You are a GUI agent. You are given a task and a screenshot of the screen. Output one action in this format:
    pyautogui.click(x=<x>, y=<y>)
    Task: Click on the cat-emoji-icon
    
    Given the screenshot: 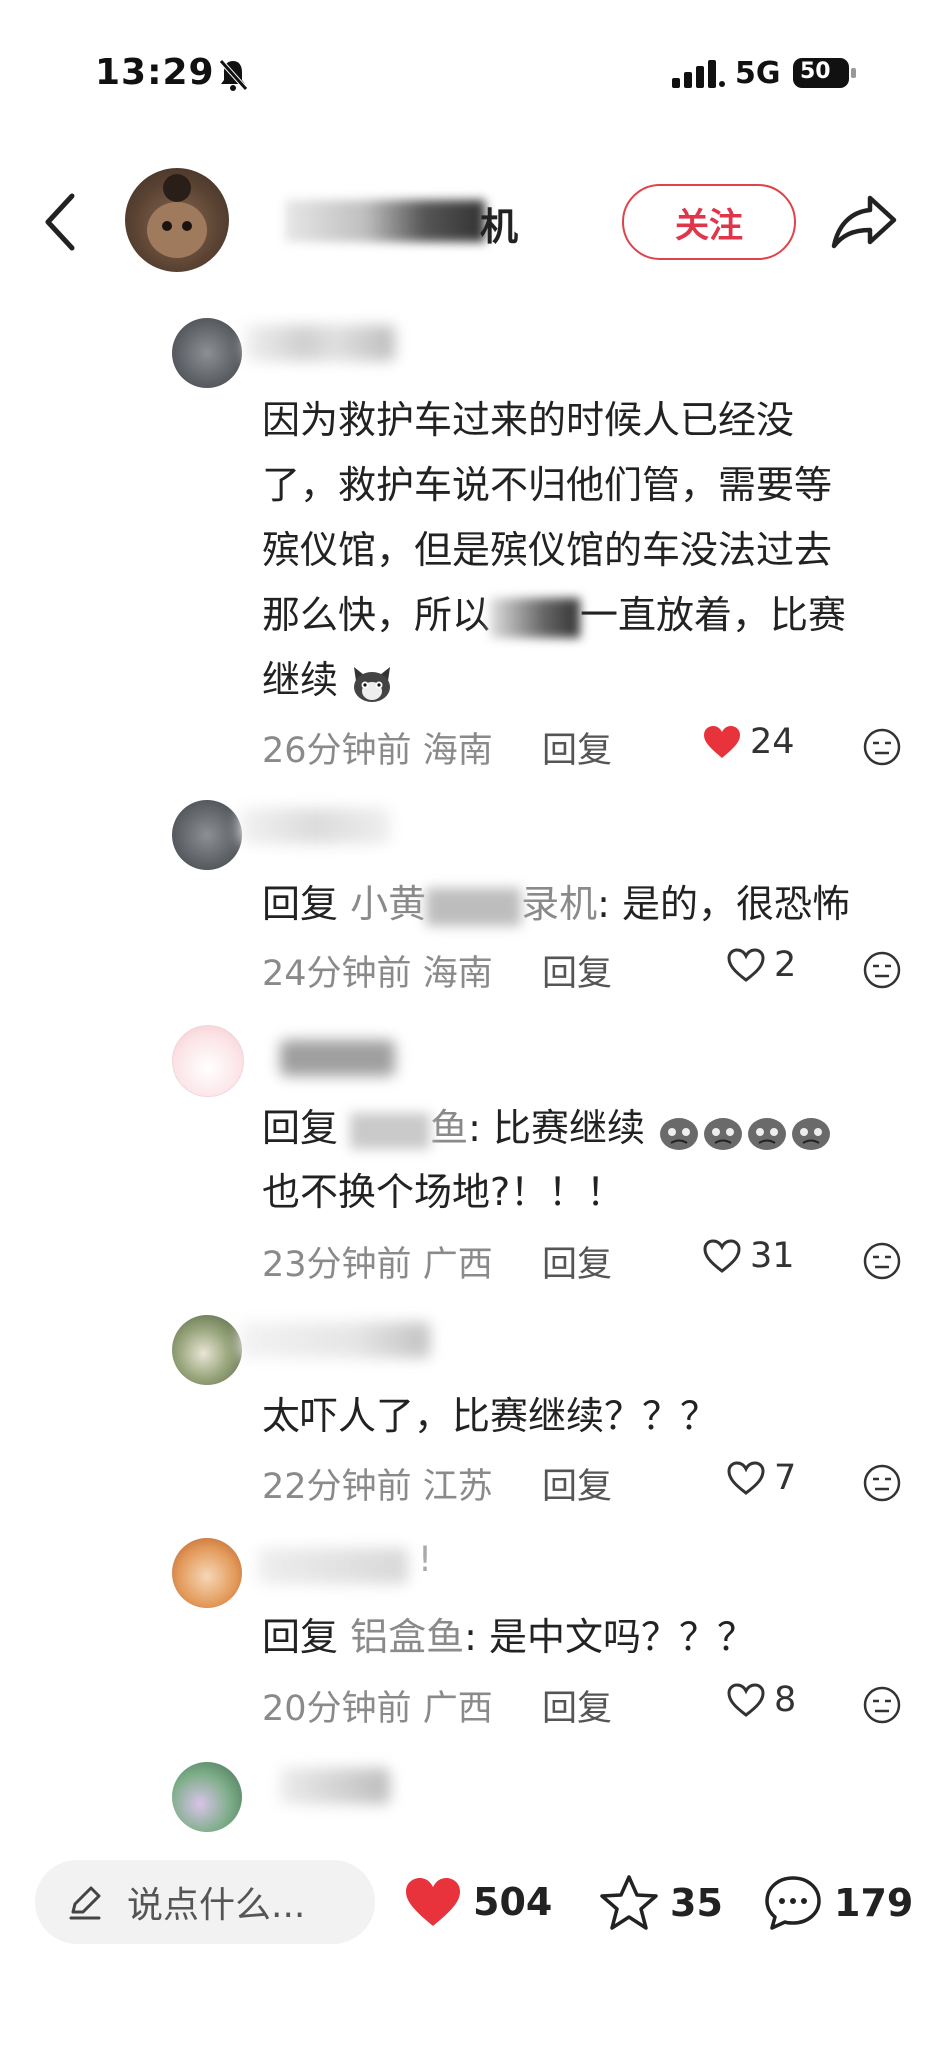 What is the action you would take?
    pyautogui.click(x=372, y=684)
    